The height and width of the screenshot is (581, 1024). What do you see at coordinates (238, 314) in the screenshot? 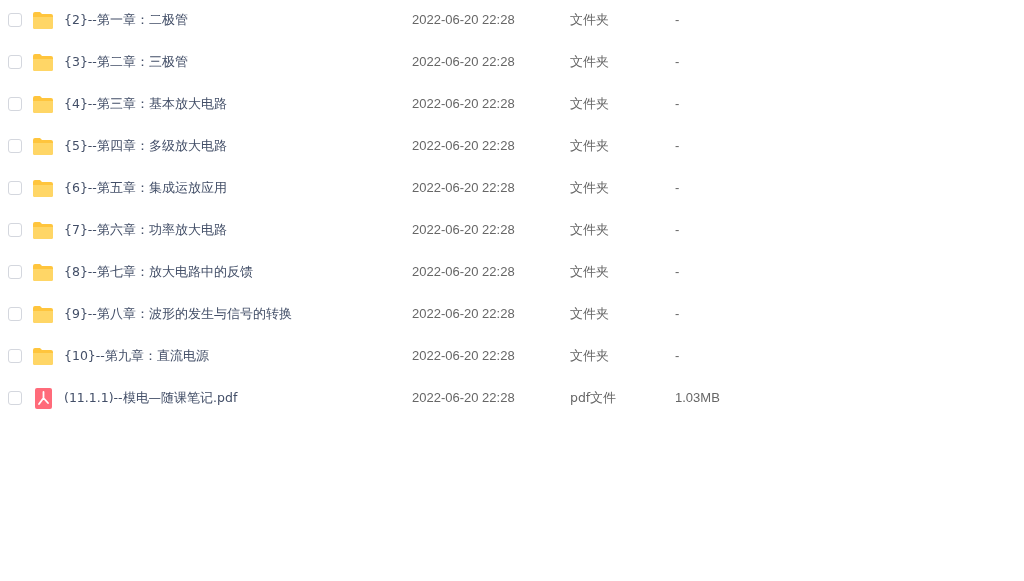
I see `file-name: {9}--第八章：波形的发生与信号的转换` at bounding box center [238, 314].